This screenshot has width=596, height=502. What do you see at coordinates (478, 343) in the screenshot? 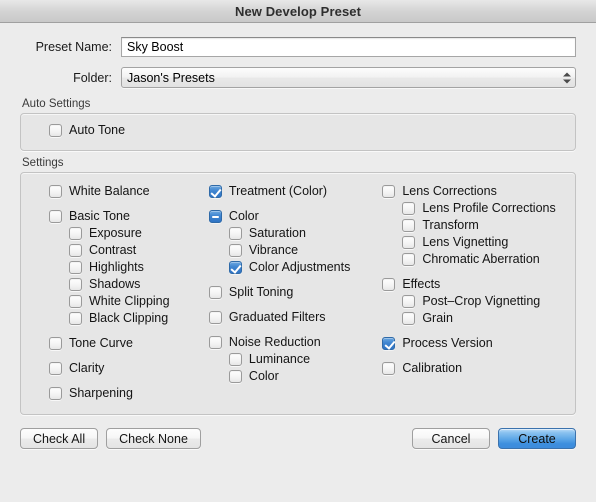
I see `checkbox-row-process-version: Process Version` at bounding box center [478, 343].